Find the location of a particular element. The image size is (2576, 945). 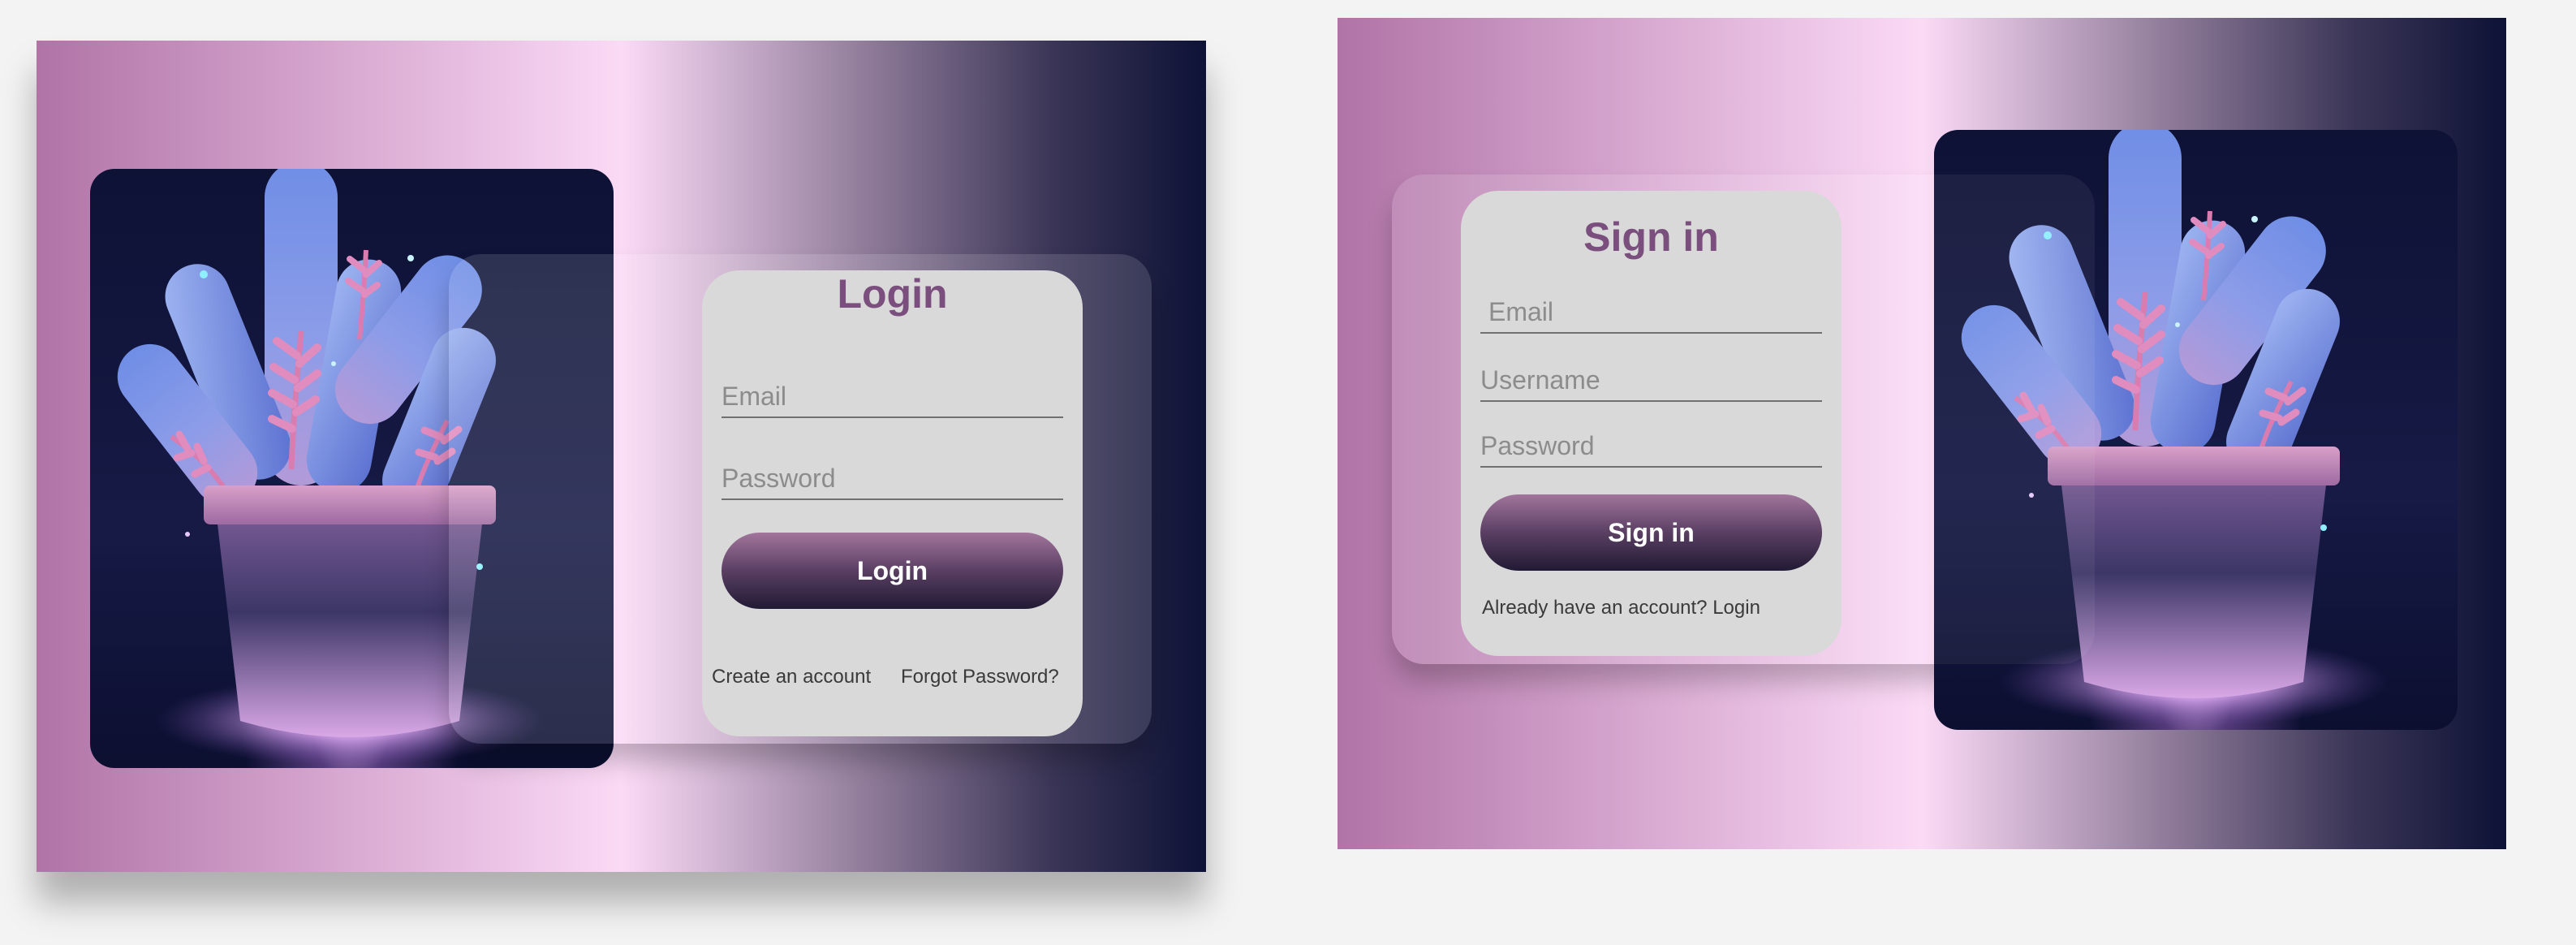

login-link: Already have an account? Login is located at coordinates (1621, 608).